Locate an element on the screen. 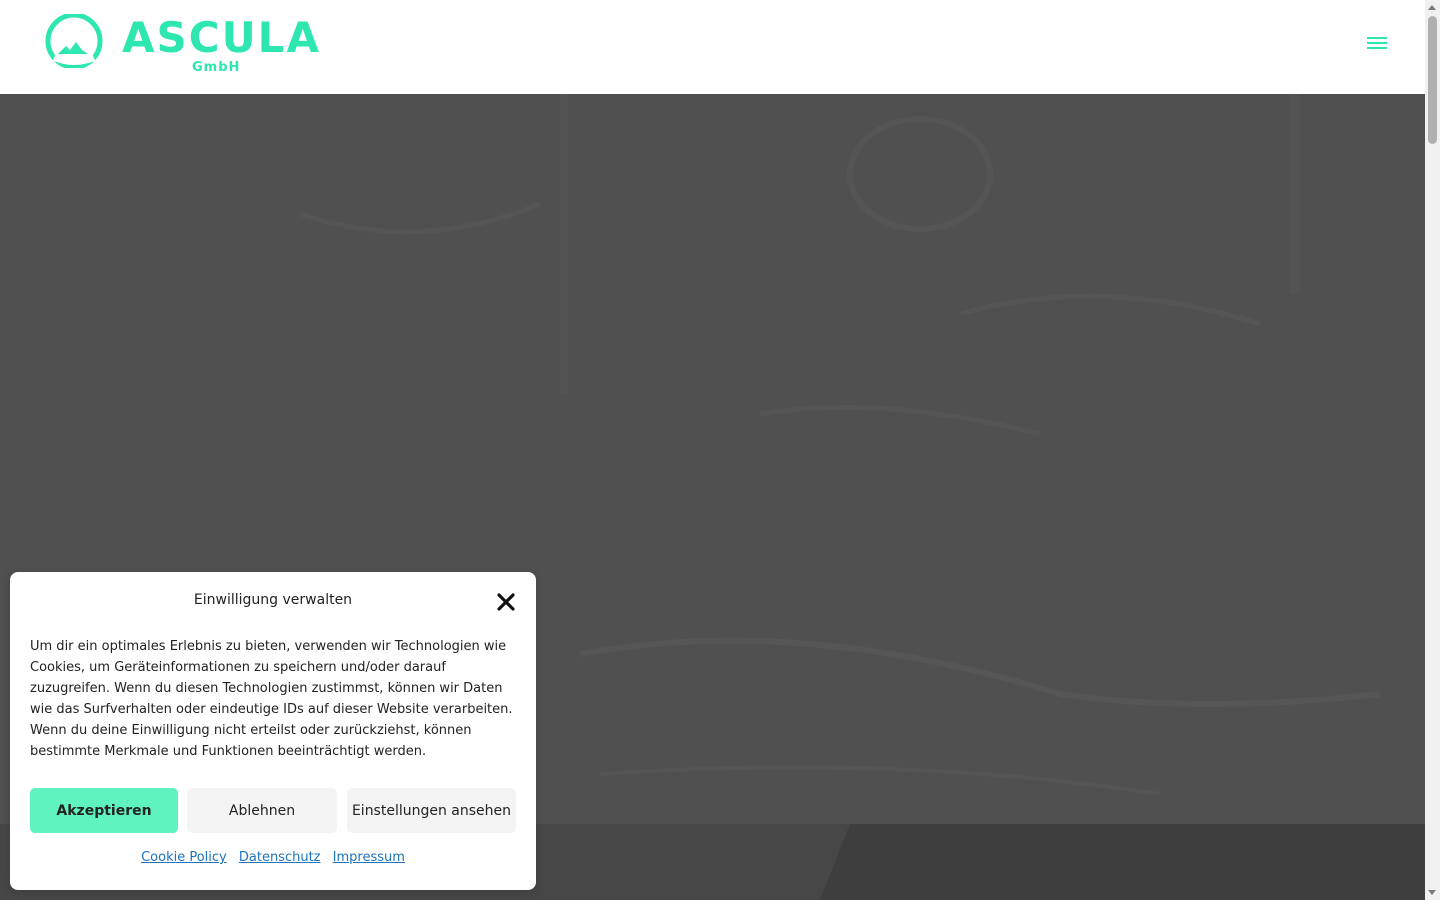 The image size is (1440, 900). close-icon is located at coordinates (506, 602).